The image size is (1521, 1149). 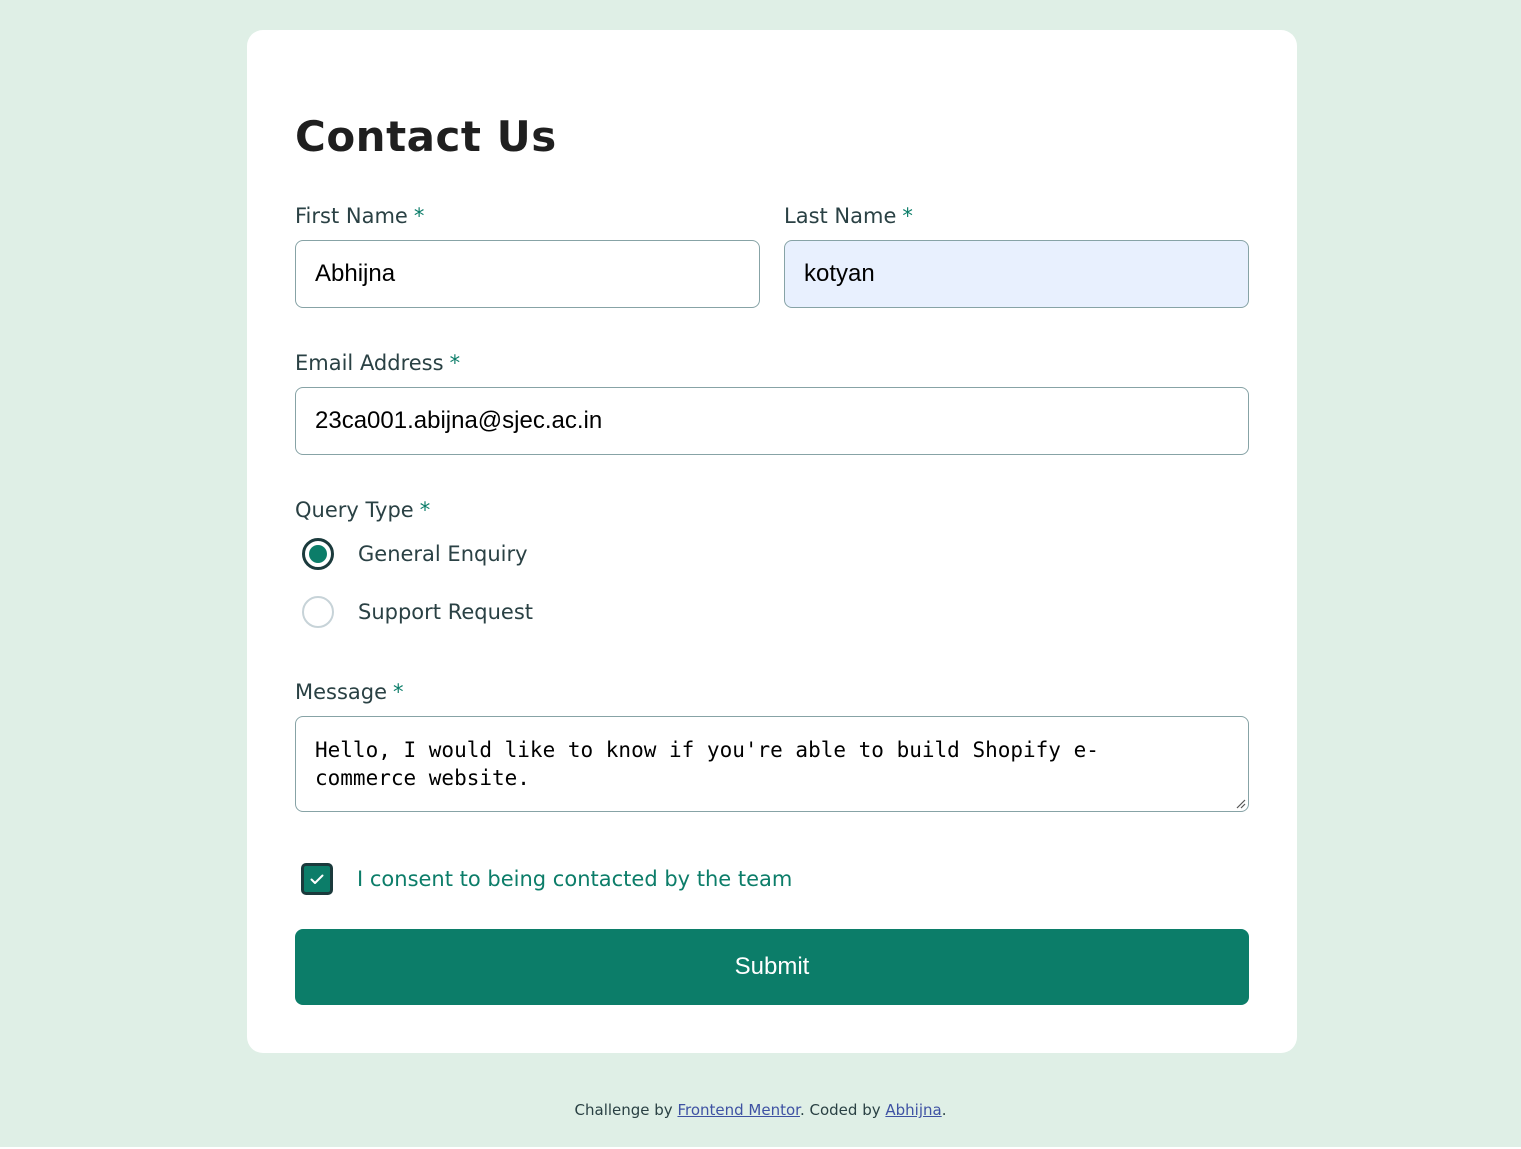 I want to click on first-name-label-text: First Name, so click(x=351, y=216).